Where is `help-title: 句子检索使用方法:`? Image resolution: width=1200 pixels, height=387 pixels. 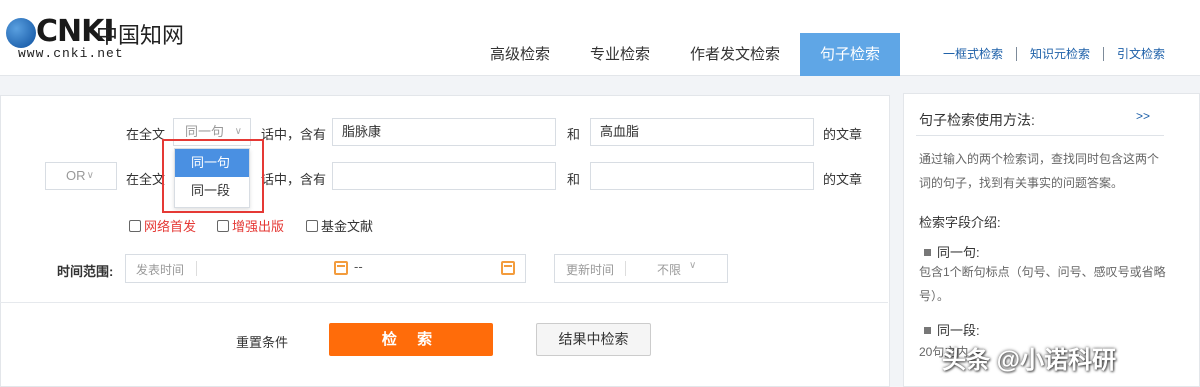 help-title: 句子检索使用方法: is located at coordinates (977, 120).